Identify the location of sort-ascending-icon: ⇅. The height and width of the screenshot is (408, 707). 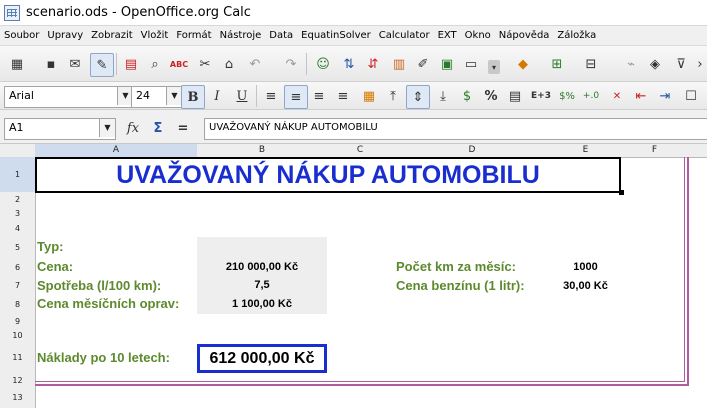
(349, 64).